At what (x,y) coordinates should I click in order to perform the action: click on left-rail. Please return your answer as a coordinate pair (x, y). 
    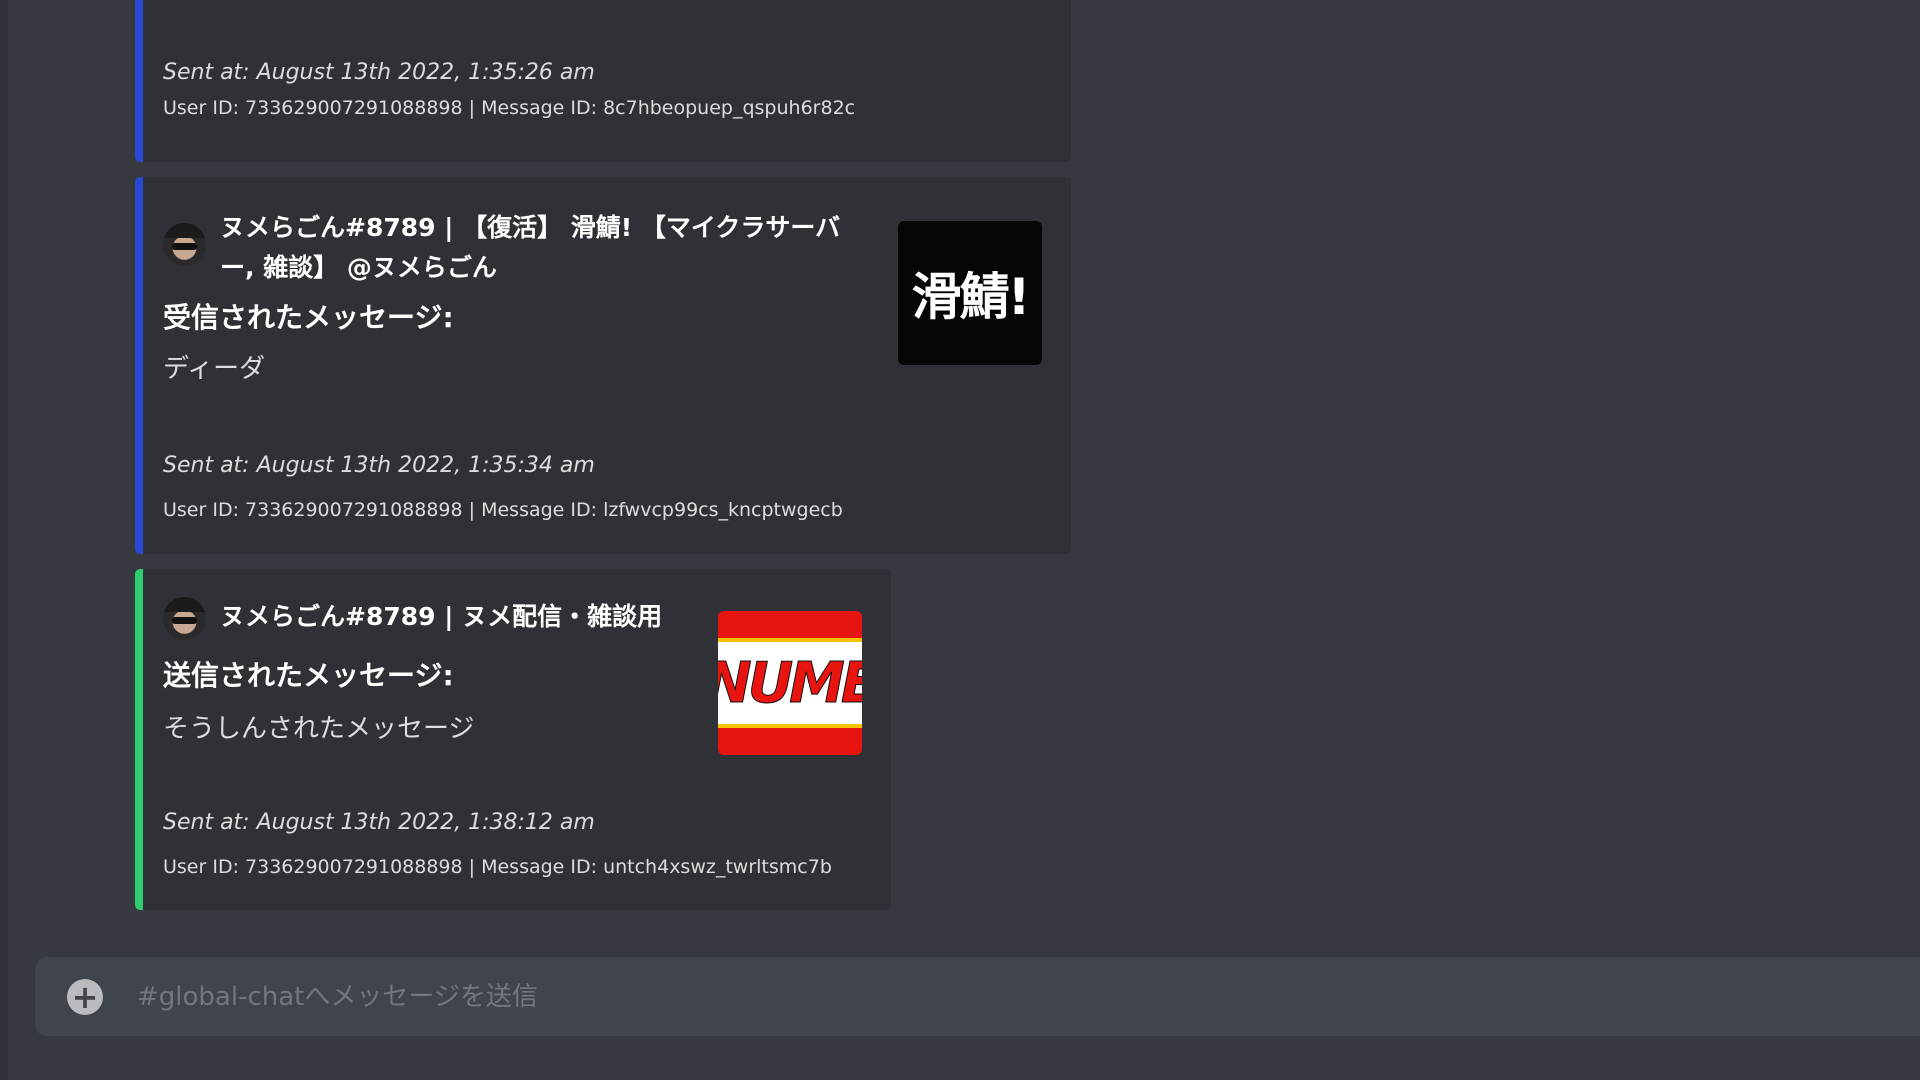
    Looking at the image, I should click on (4, 540).